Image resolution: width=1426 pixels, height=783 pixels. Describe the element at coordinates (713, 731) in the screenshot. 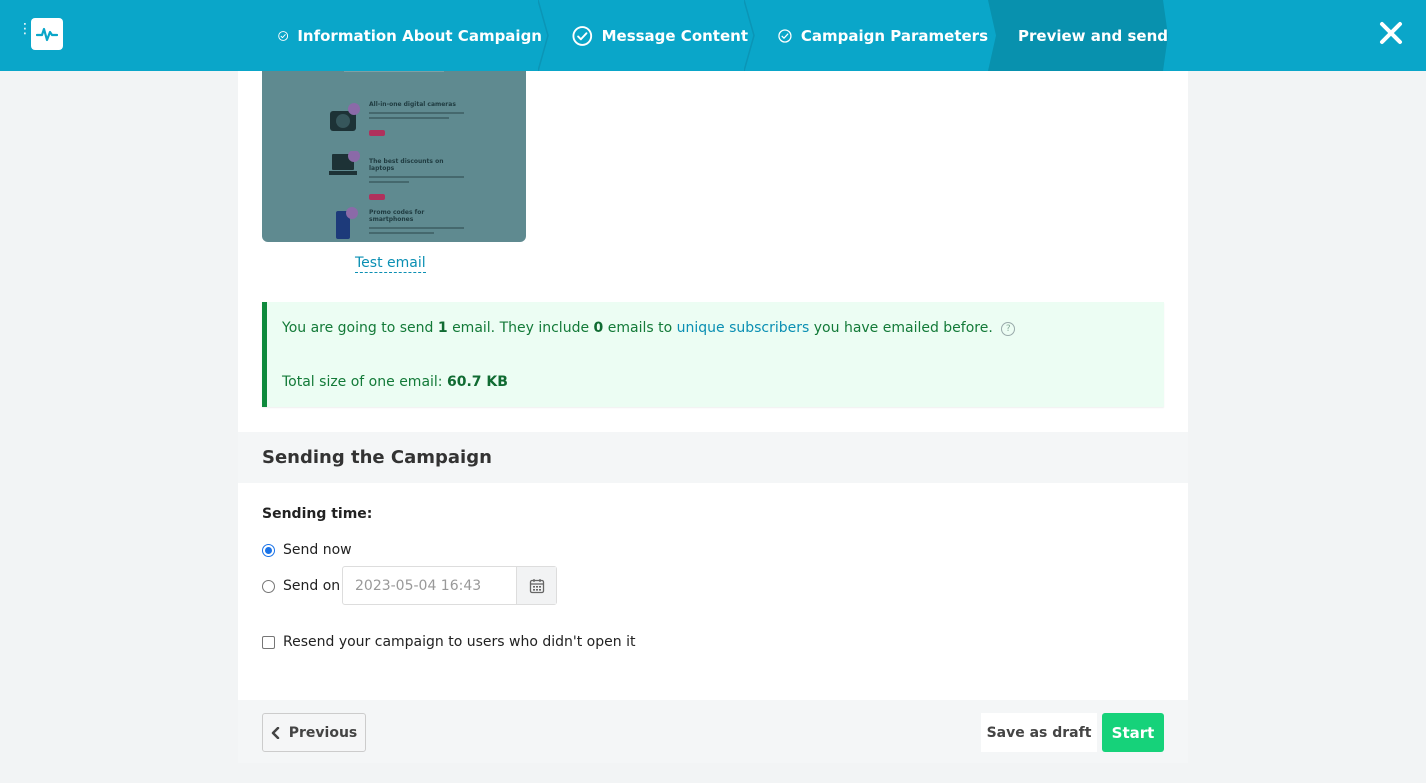

I see `footer-bar: Previous Save as draft Start` at that location.